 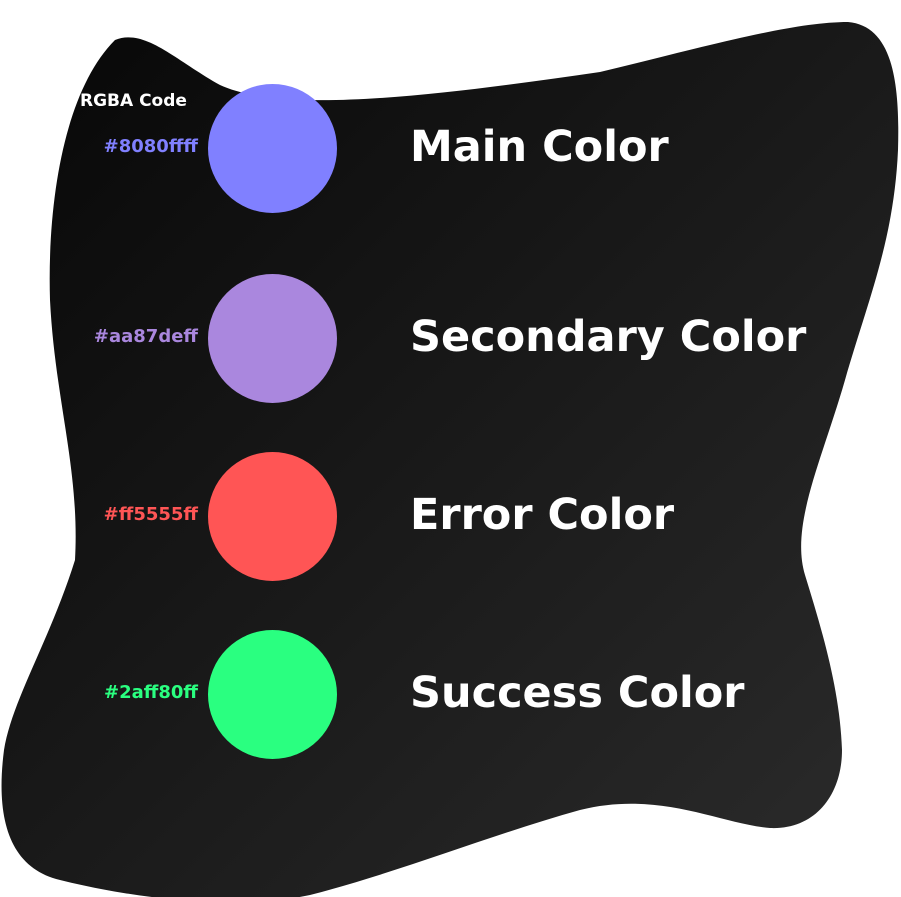 I want to click on swatch-circle-main, so click(x=272, y=148).